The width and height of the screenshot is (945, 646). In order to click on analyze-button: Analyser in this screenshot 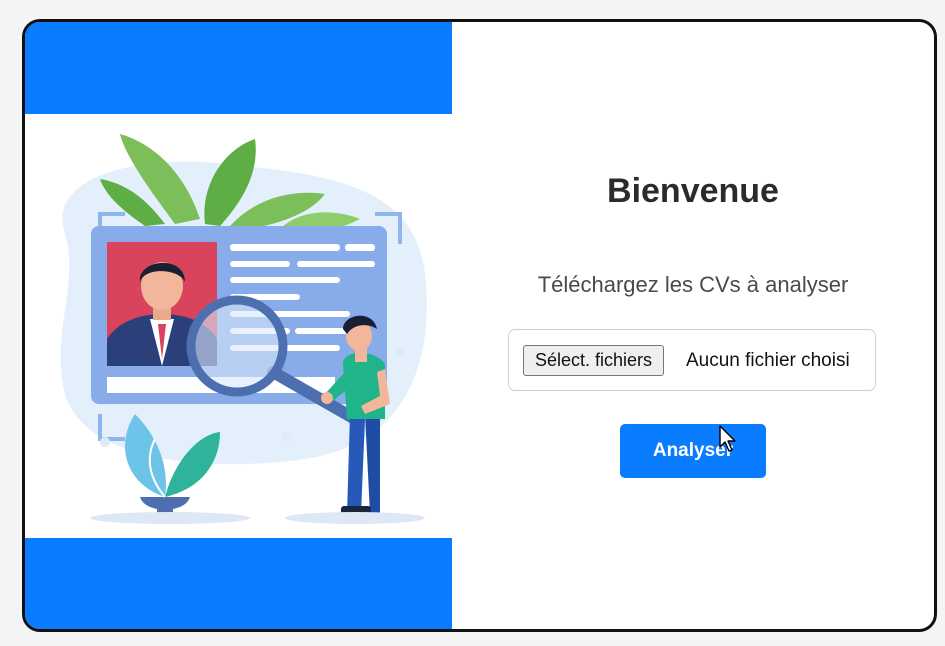, I will do `click(693, 451)`.